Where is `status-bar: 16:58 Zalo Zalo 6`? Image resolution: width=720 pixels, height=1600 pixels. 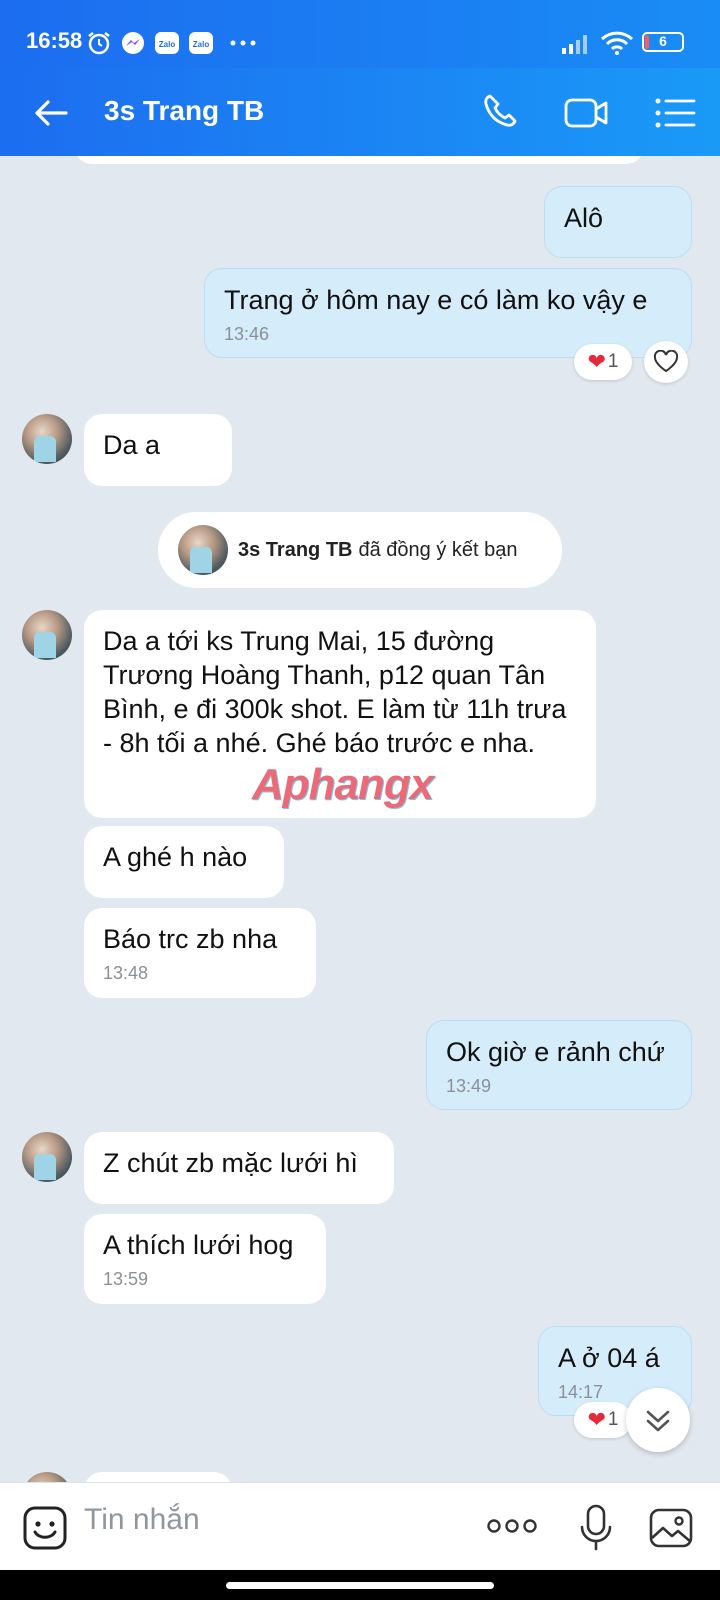
status-bar: 16:58 Zalo Zalo 6 is located at coordinates (360, 34).